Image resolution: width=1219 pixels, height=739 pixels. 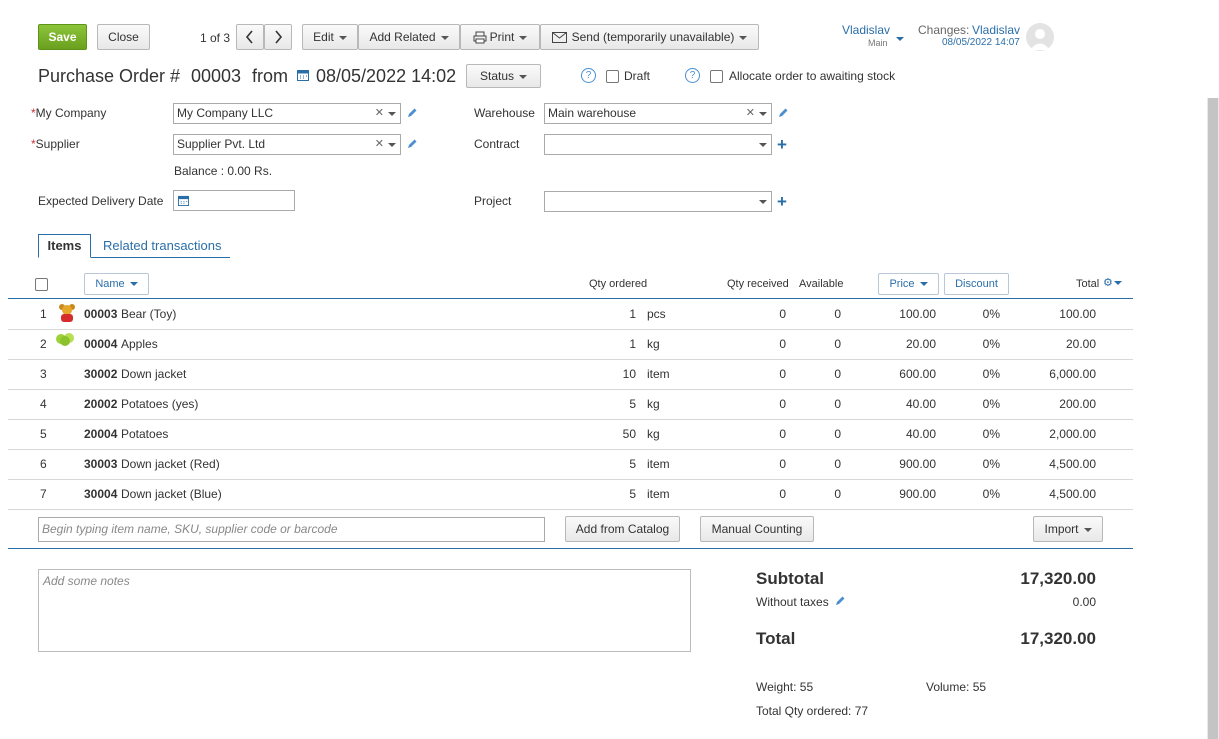 I want to click on select-all-checkbox, so click(x=41, y=284).